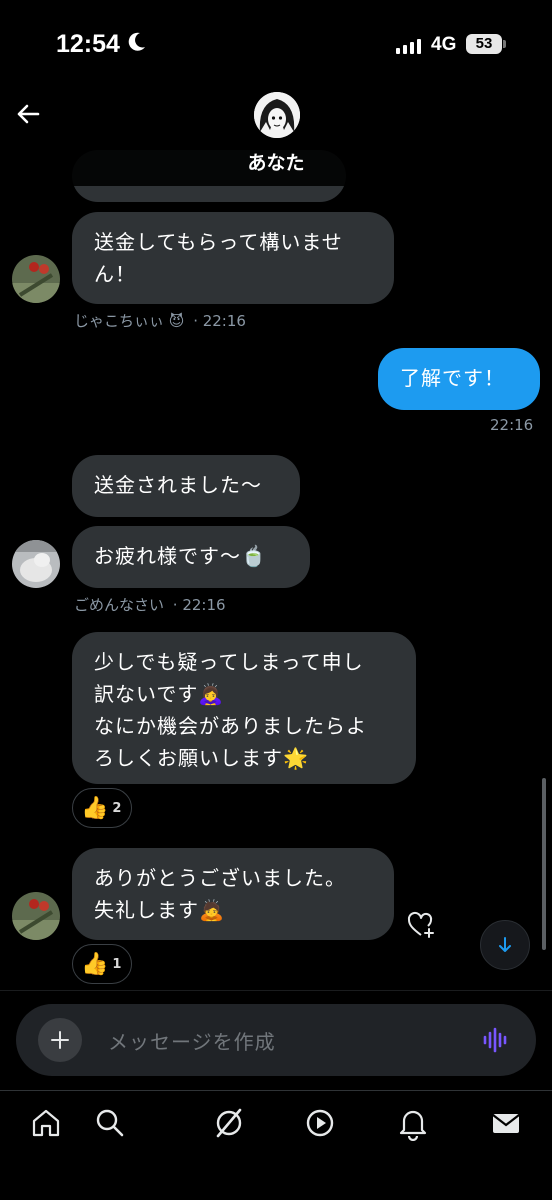 The image size is (552, 1200). I want to click on grok-icon, so click(229, 1123).